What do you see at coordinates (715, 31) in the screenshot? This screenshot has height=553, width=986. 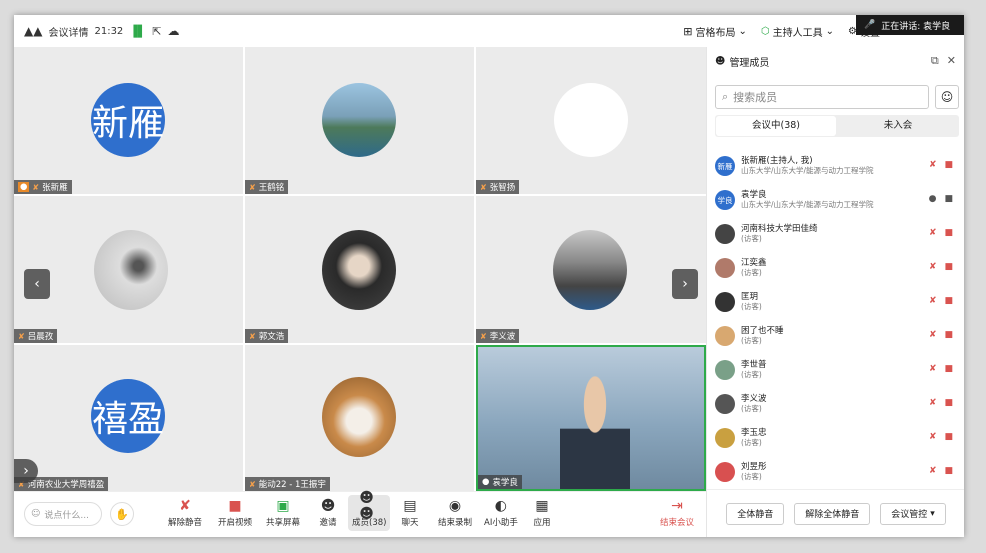 I see `layout-button: ⊞ 宫格布局 ⌄` at bounding box center [715, 31].